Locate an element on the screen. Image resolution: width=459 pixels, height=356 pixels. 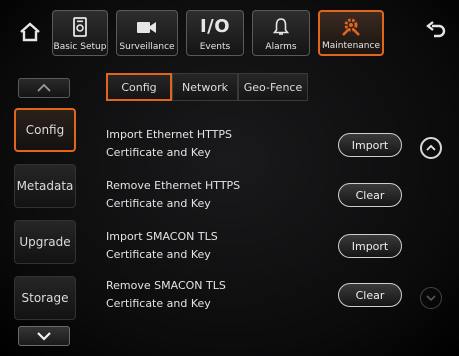
nav-alarms: Alarms is located at coordinates (281, 33).